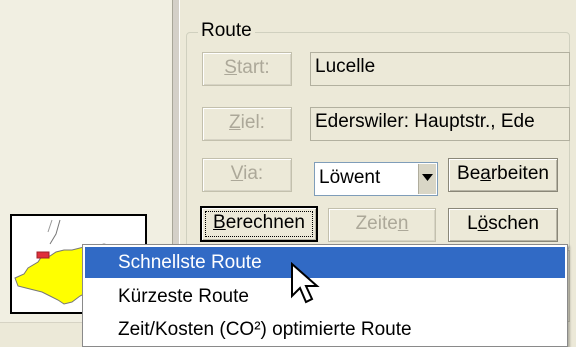 The height and width of the screenshot is (347, 576). Describe the element at coordinates (259, 224) in the screenshot. I see `calculate-button: Berechnen` at that location.